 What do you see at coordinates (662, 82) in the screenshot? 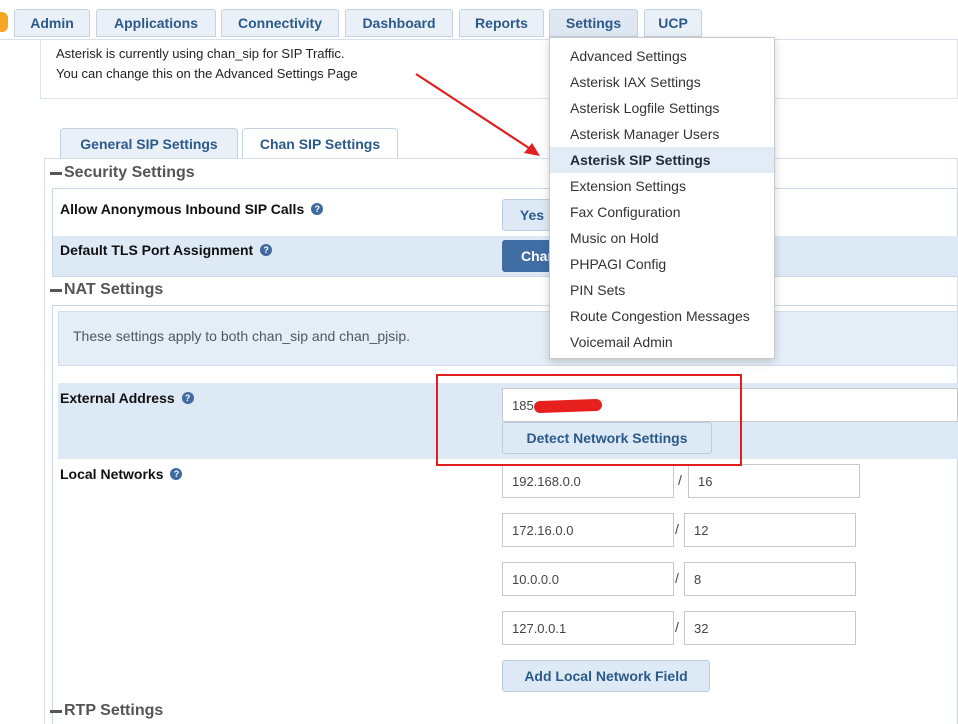
I see `menu-item-asterisk-iax-settings: Asterisk IAX Settings` at bounding box center [662, 82].